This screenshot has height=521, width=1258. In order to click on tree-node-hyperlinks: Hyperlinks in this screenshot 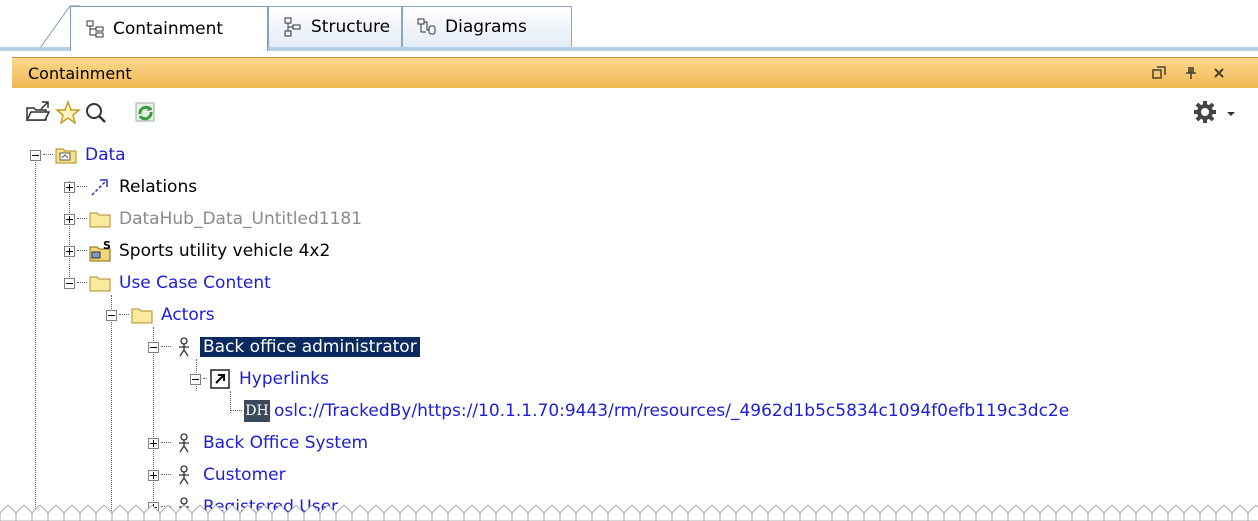, I will do `click(261, 379)`.